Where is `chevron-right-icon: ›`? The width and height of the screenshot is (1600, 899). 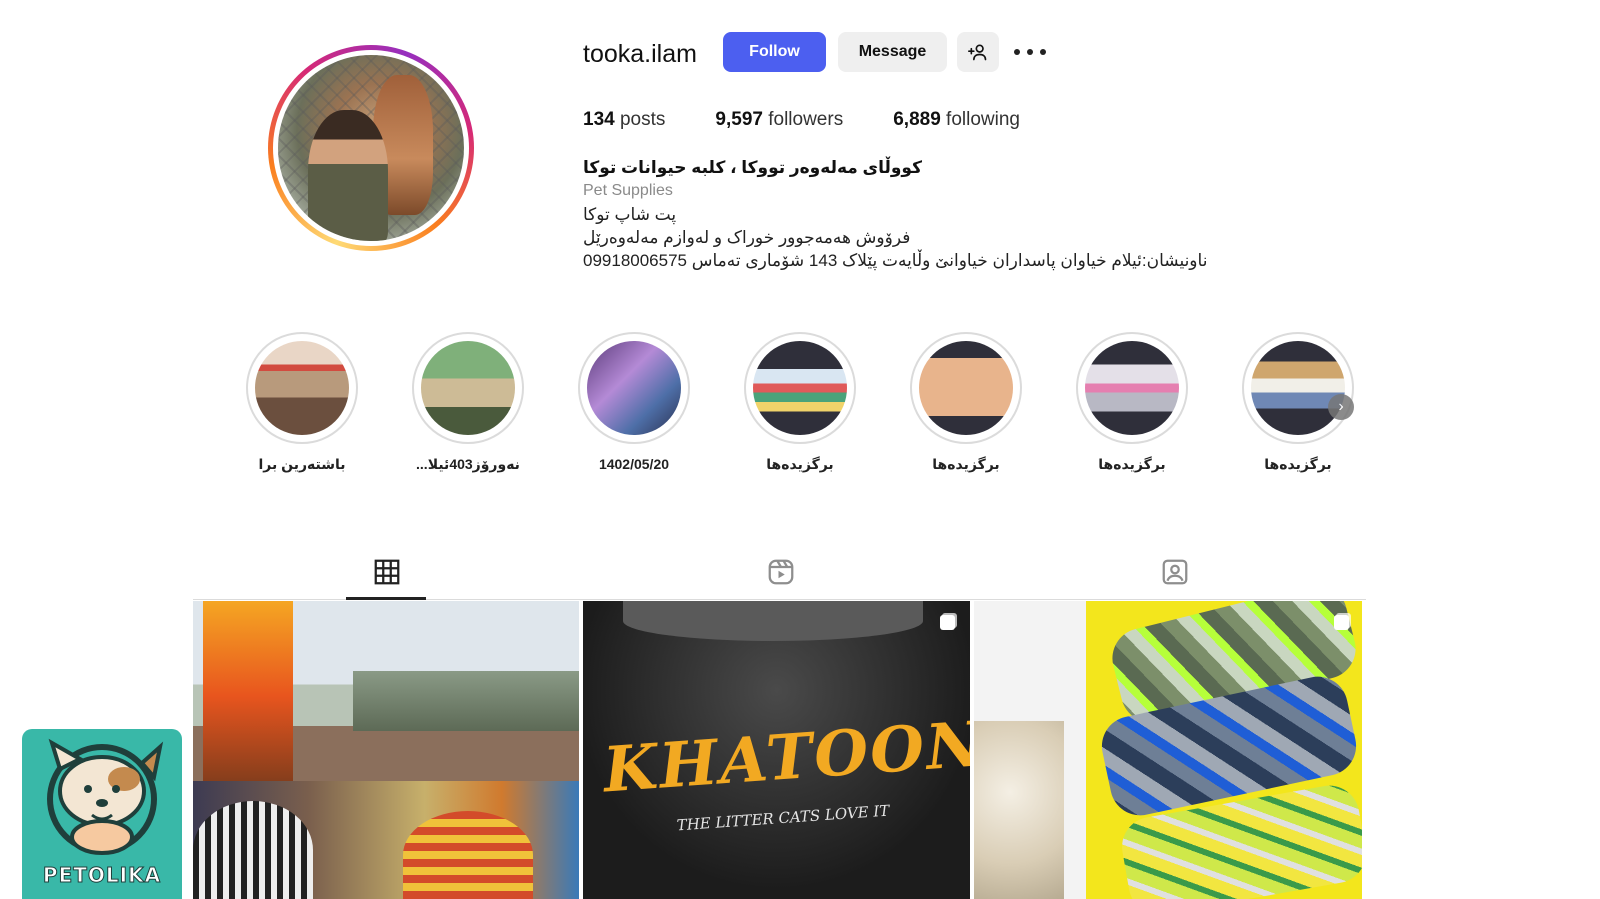
chevron-right-icon: › is located at coordinates (1341, 406).